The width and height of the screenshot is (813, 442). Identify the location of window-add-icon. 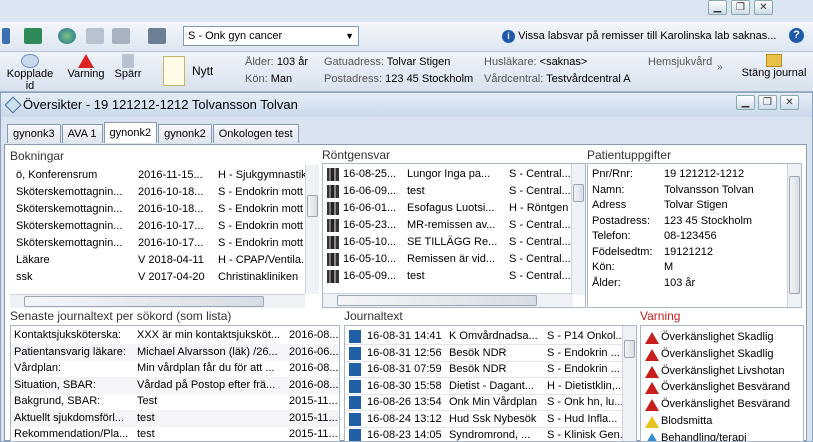
(95, 36).